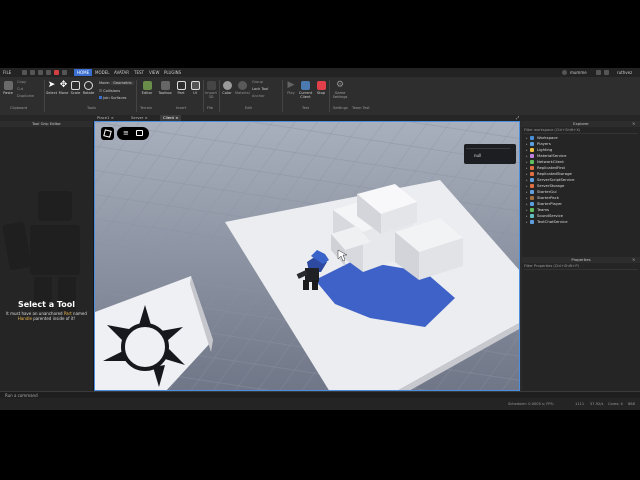 The image size is (640, 480). Describe the element at coordinates (257, 82) in the screenshot. I see `group-button: Group` at that location.